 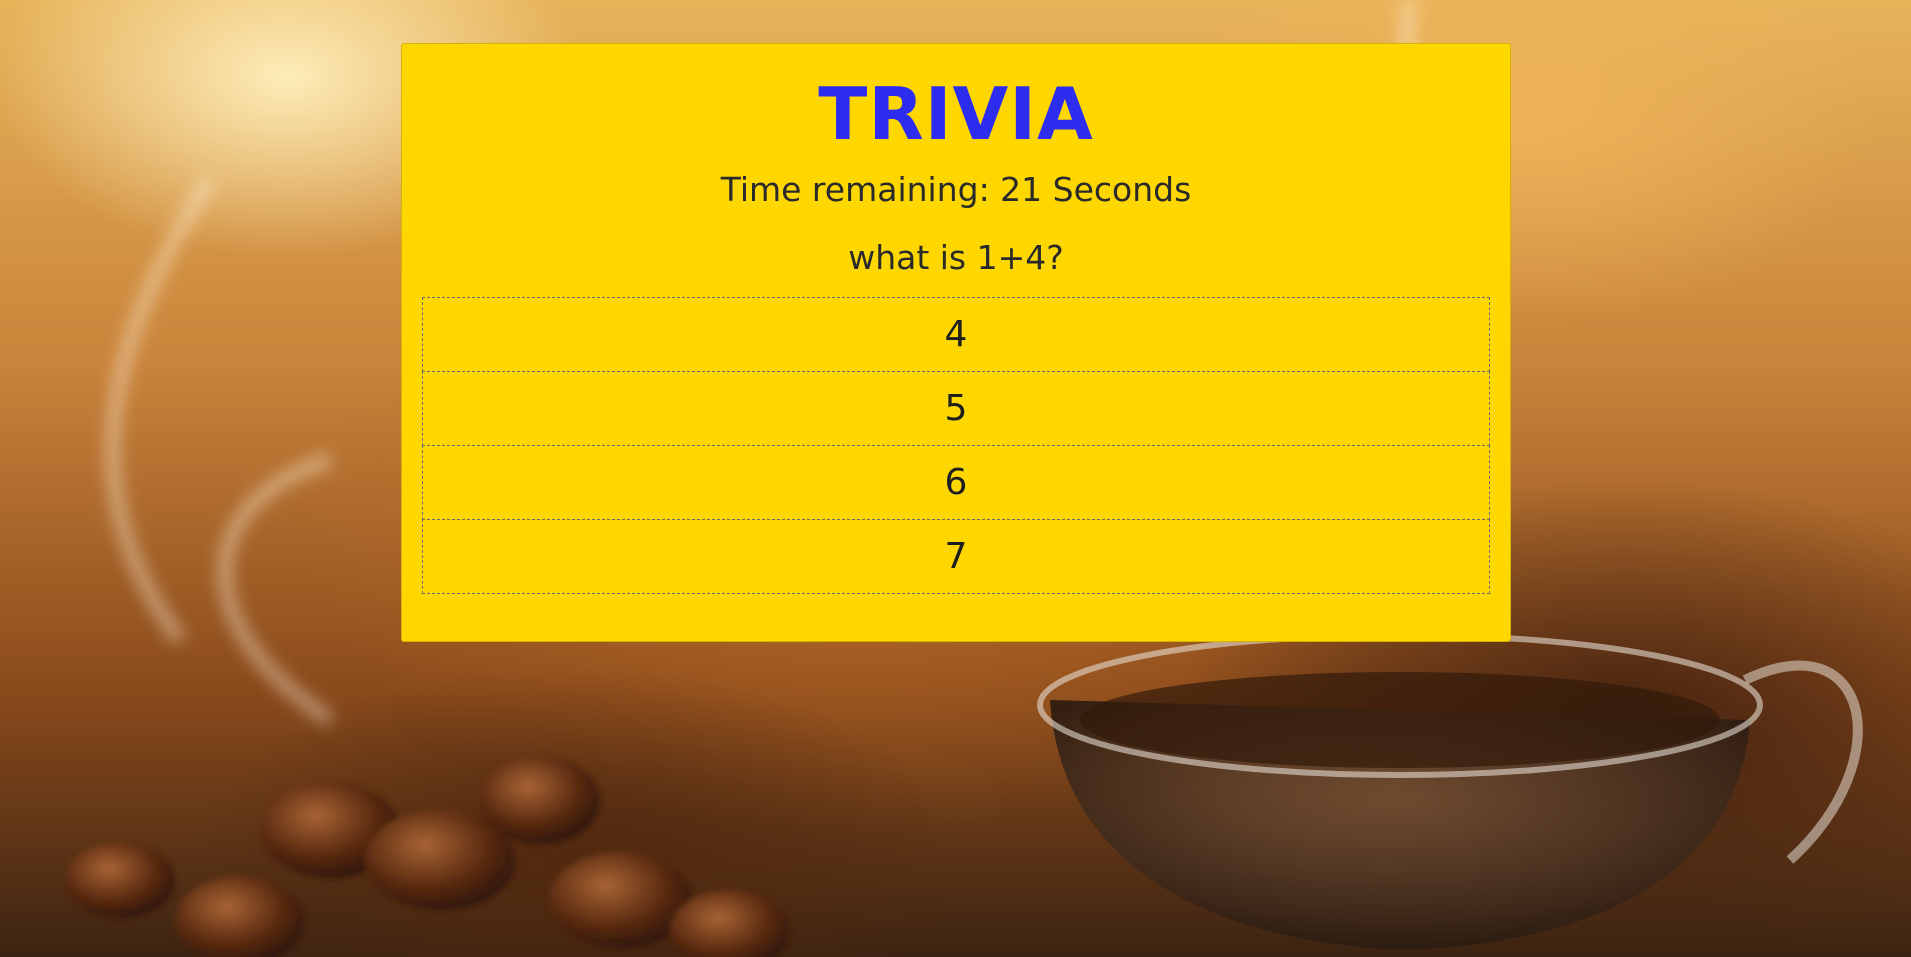 I want to click on answer-option-1: 4, so click(x=956, y=334).